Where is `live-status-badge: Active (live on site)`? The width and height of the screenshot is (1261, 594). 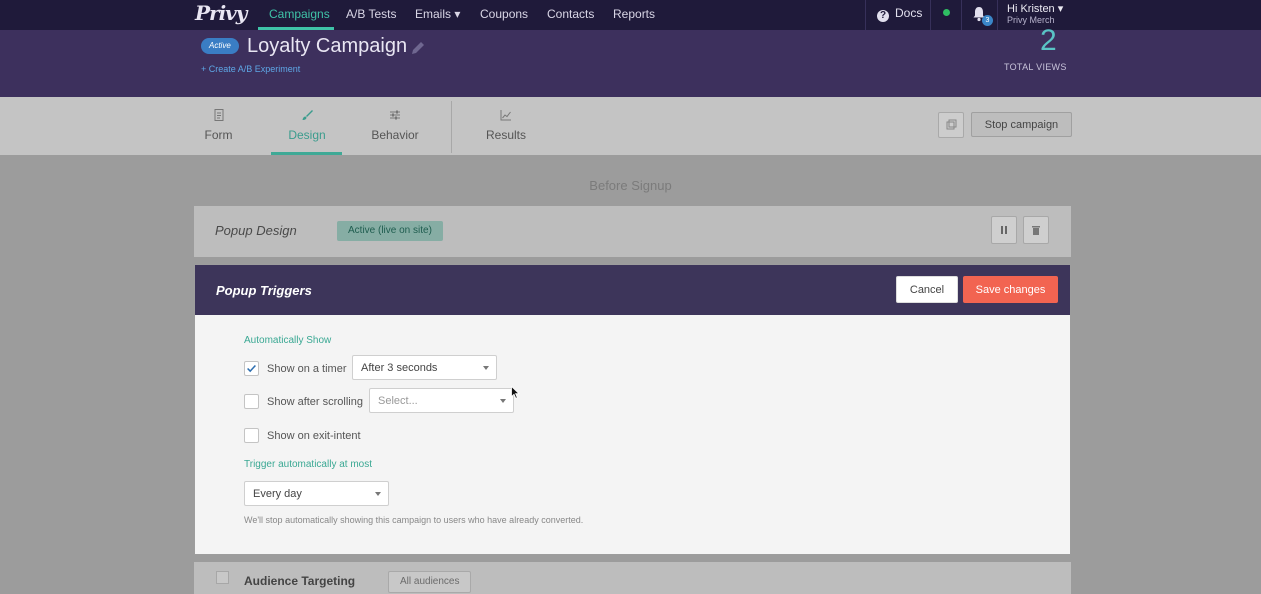 live-status-badge: Active (live on site) is located at coordinates (390, 231).